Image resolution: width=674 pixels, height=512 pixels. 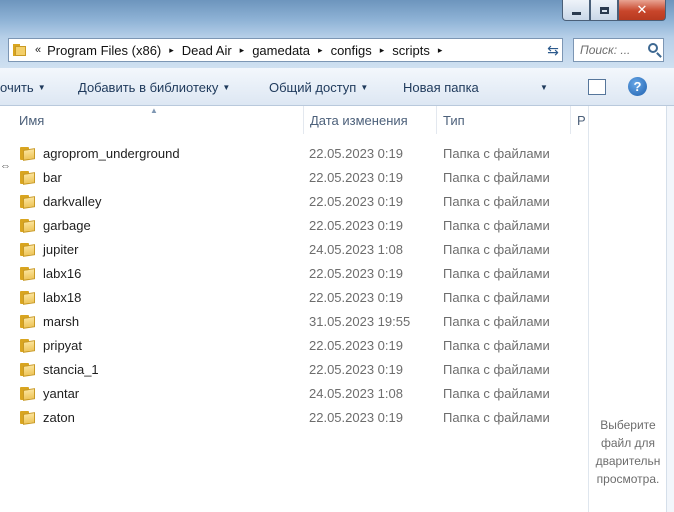 What do you see at coordinates (104, 50) in the screenshot?
I see `breadcrumb-item: Program Files (x86)` at bounding box center [104, 50].